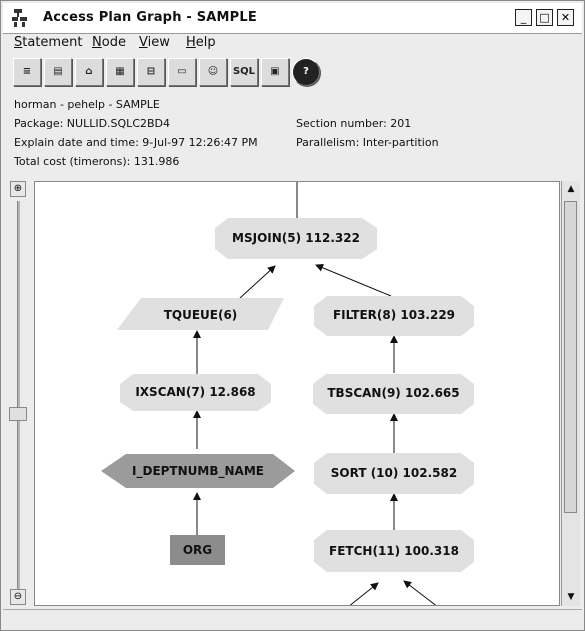 The width and height of the screenshot is (585, 631). Describe the element at coordinates (97, 161) in the screenshot. I see `total-cost-label: Total cost (timerons): 131.986` at that location.